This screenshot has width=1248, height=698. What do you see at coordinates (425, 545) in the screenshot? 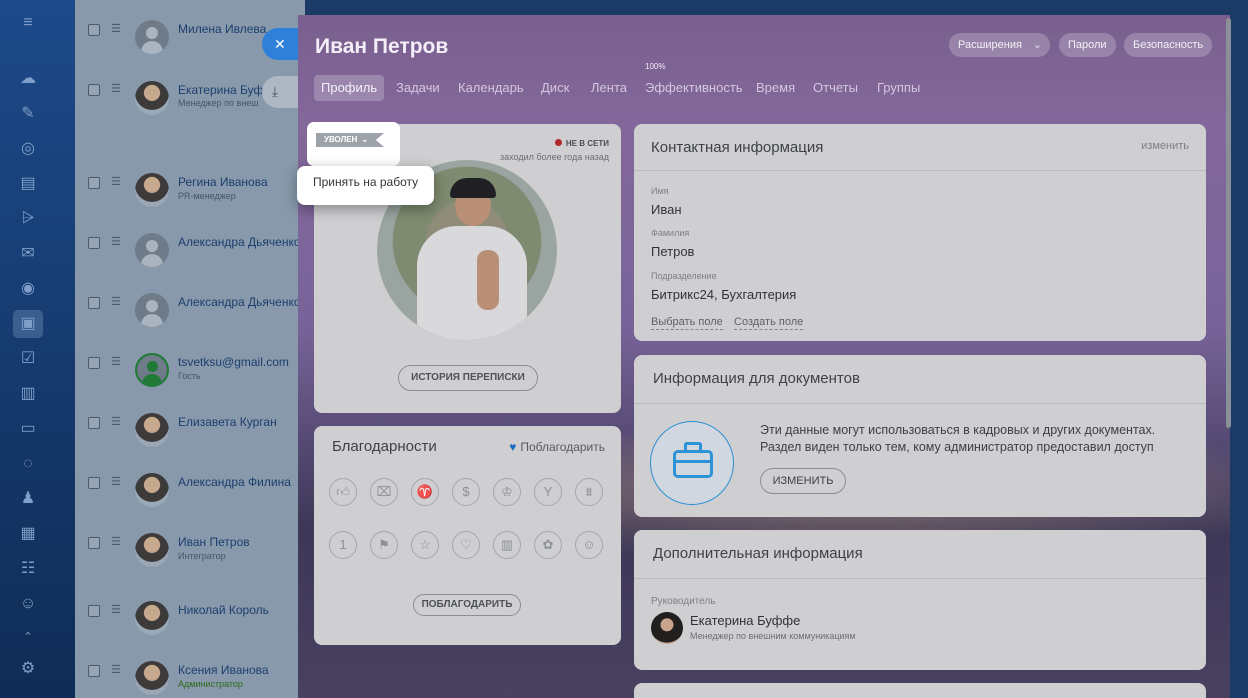
I see `star-icon: ☆` at bounding box center [425, 545].